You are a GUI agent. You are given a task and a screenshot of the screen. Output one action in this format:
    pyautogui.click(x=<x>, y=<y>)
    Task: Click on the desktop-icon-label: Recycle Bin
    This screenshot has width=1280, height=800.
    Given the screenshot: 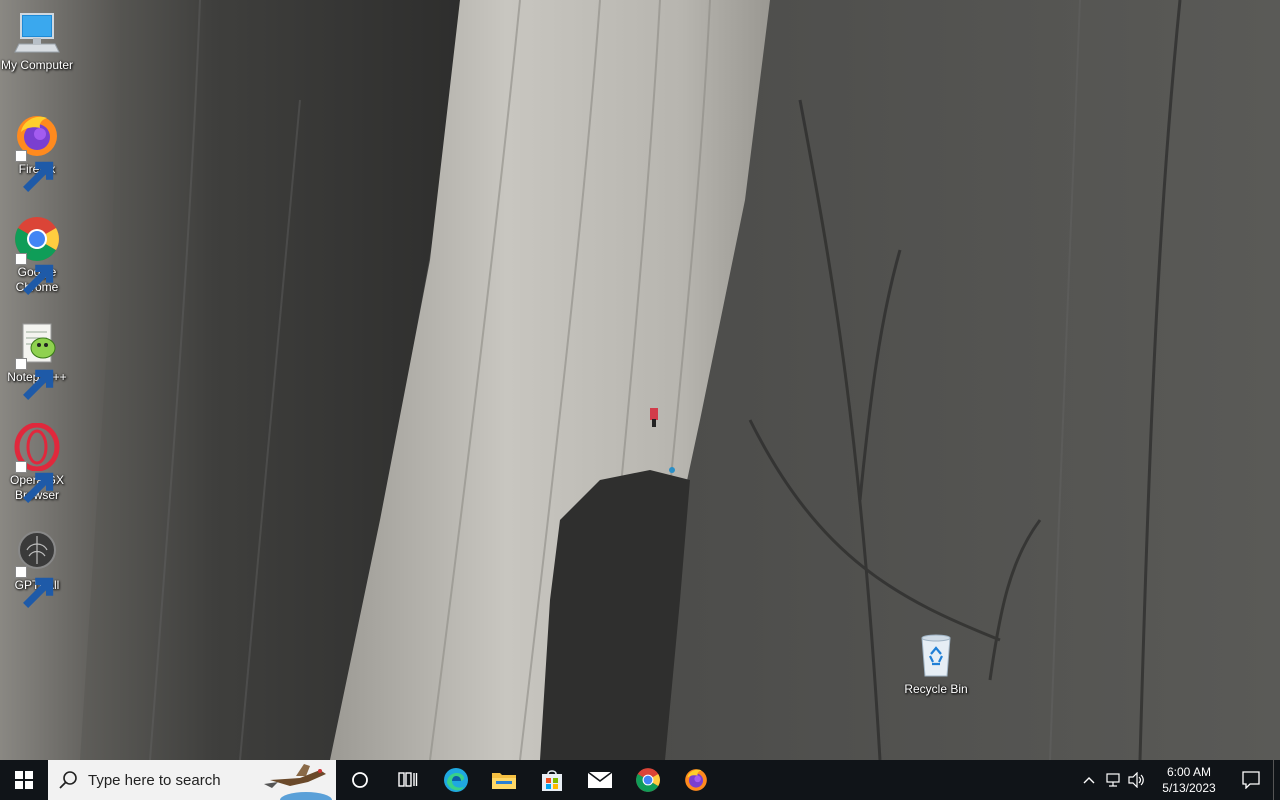 What is the action you would take?
    pyautogui.click(x=936, y=689)
    